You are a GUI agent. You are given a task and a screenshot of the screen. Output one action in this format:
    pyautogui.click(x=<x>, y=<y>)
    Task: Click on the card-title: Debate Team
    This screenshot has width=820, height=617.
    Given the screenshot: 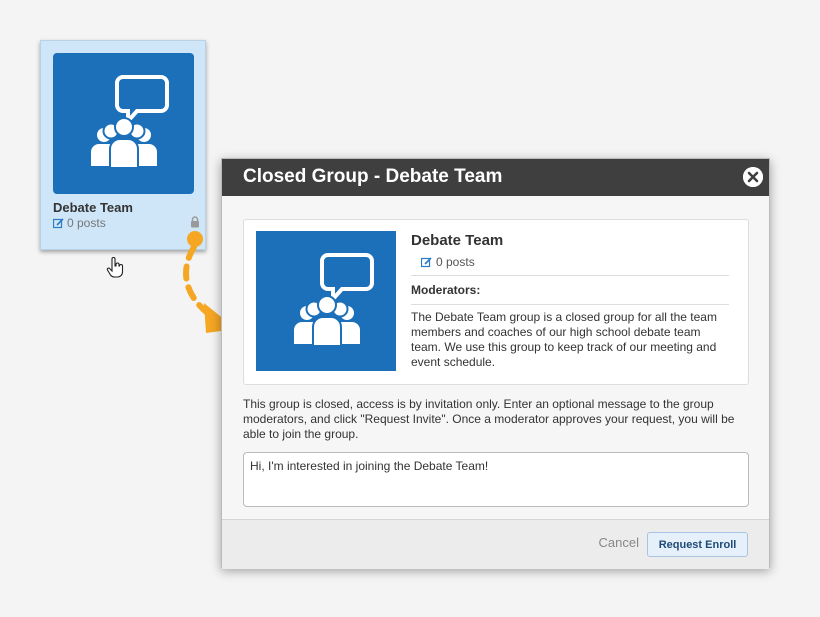 What is the action you would take?
    pyautogui.click(x=93, y=207)
    